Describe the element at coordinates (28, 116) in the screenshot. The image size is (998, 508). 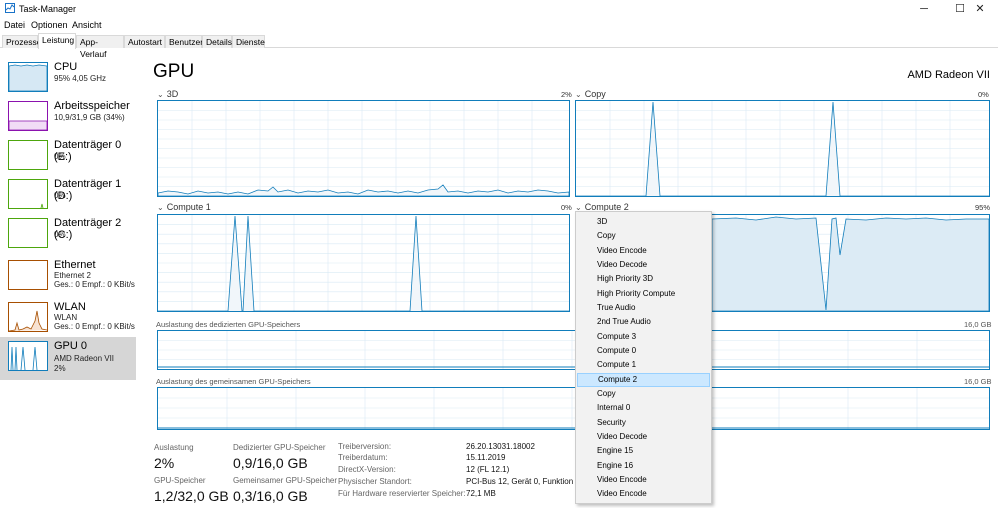
I see `memory-thumbnail-graph` at that location.